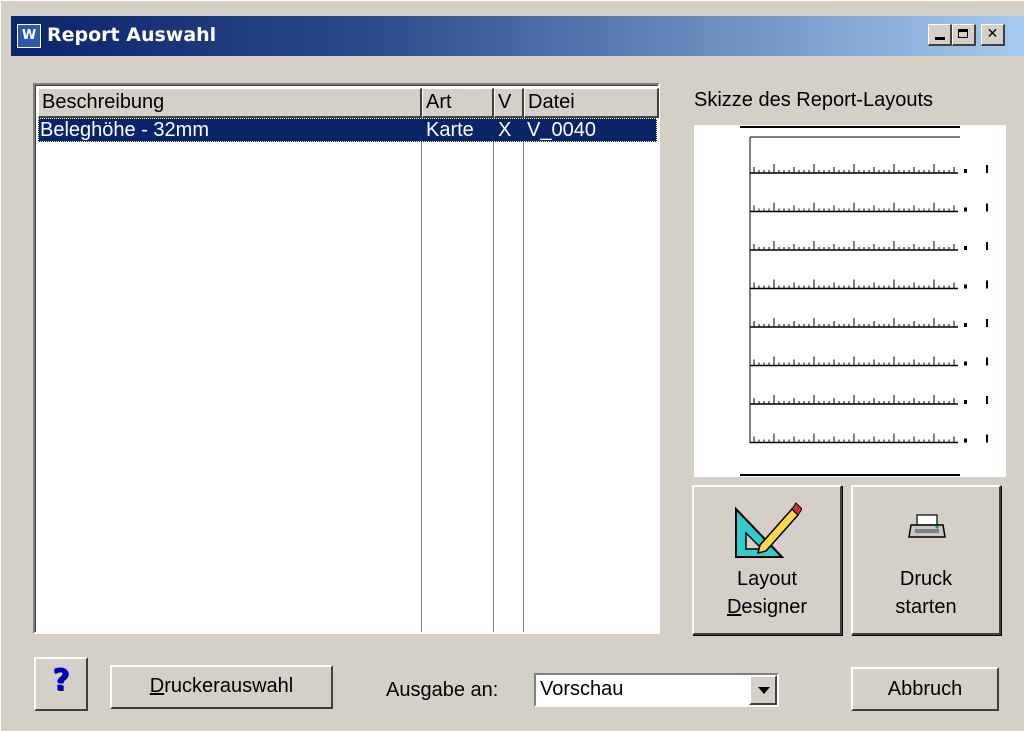  I want to click on layout-designer-label-line2: Designer, so click(767, 607).